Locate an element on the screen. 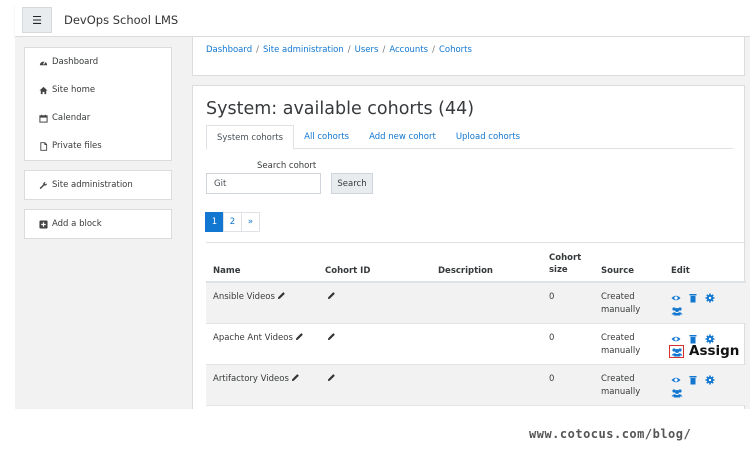 The image size is (750, 450). tab-all-cohorts: All cohorts is located at coordinates (326, 137).